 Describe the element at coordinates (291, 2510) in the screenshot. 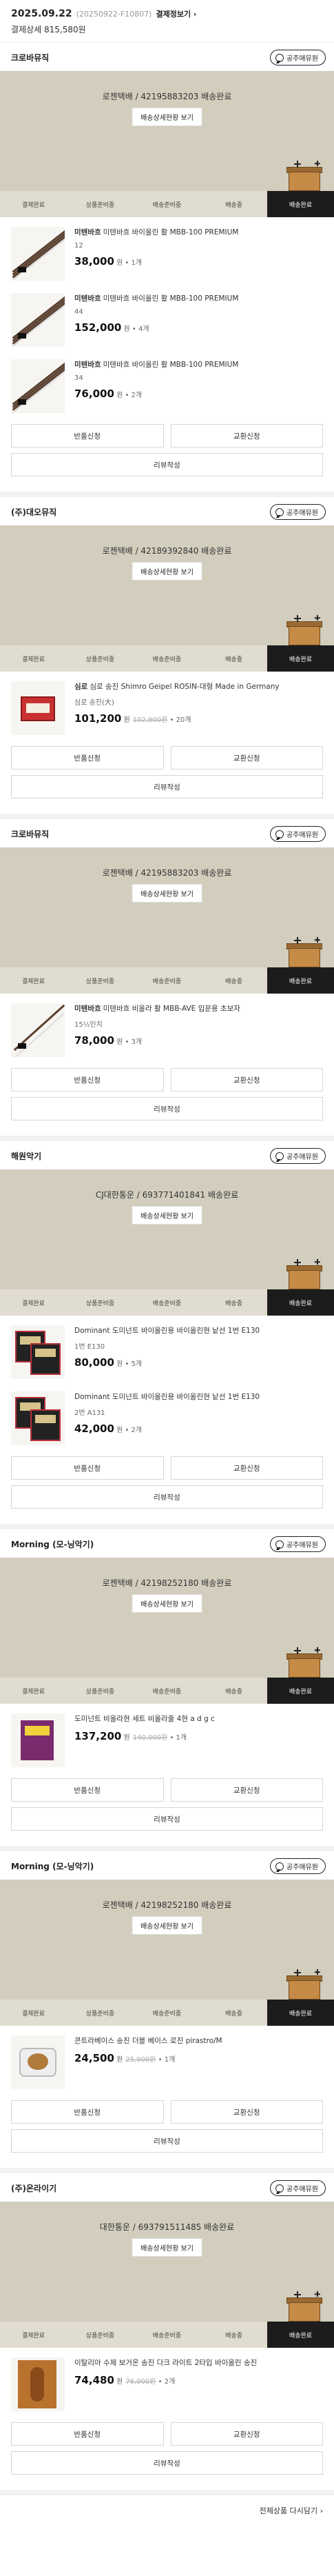

I see `reorder-all-link: 전체상품 다시담기` at that location.